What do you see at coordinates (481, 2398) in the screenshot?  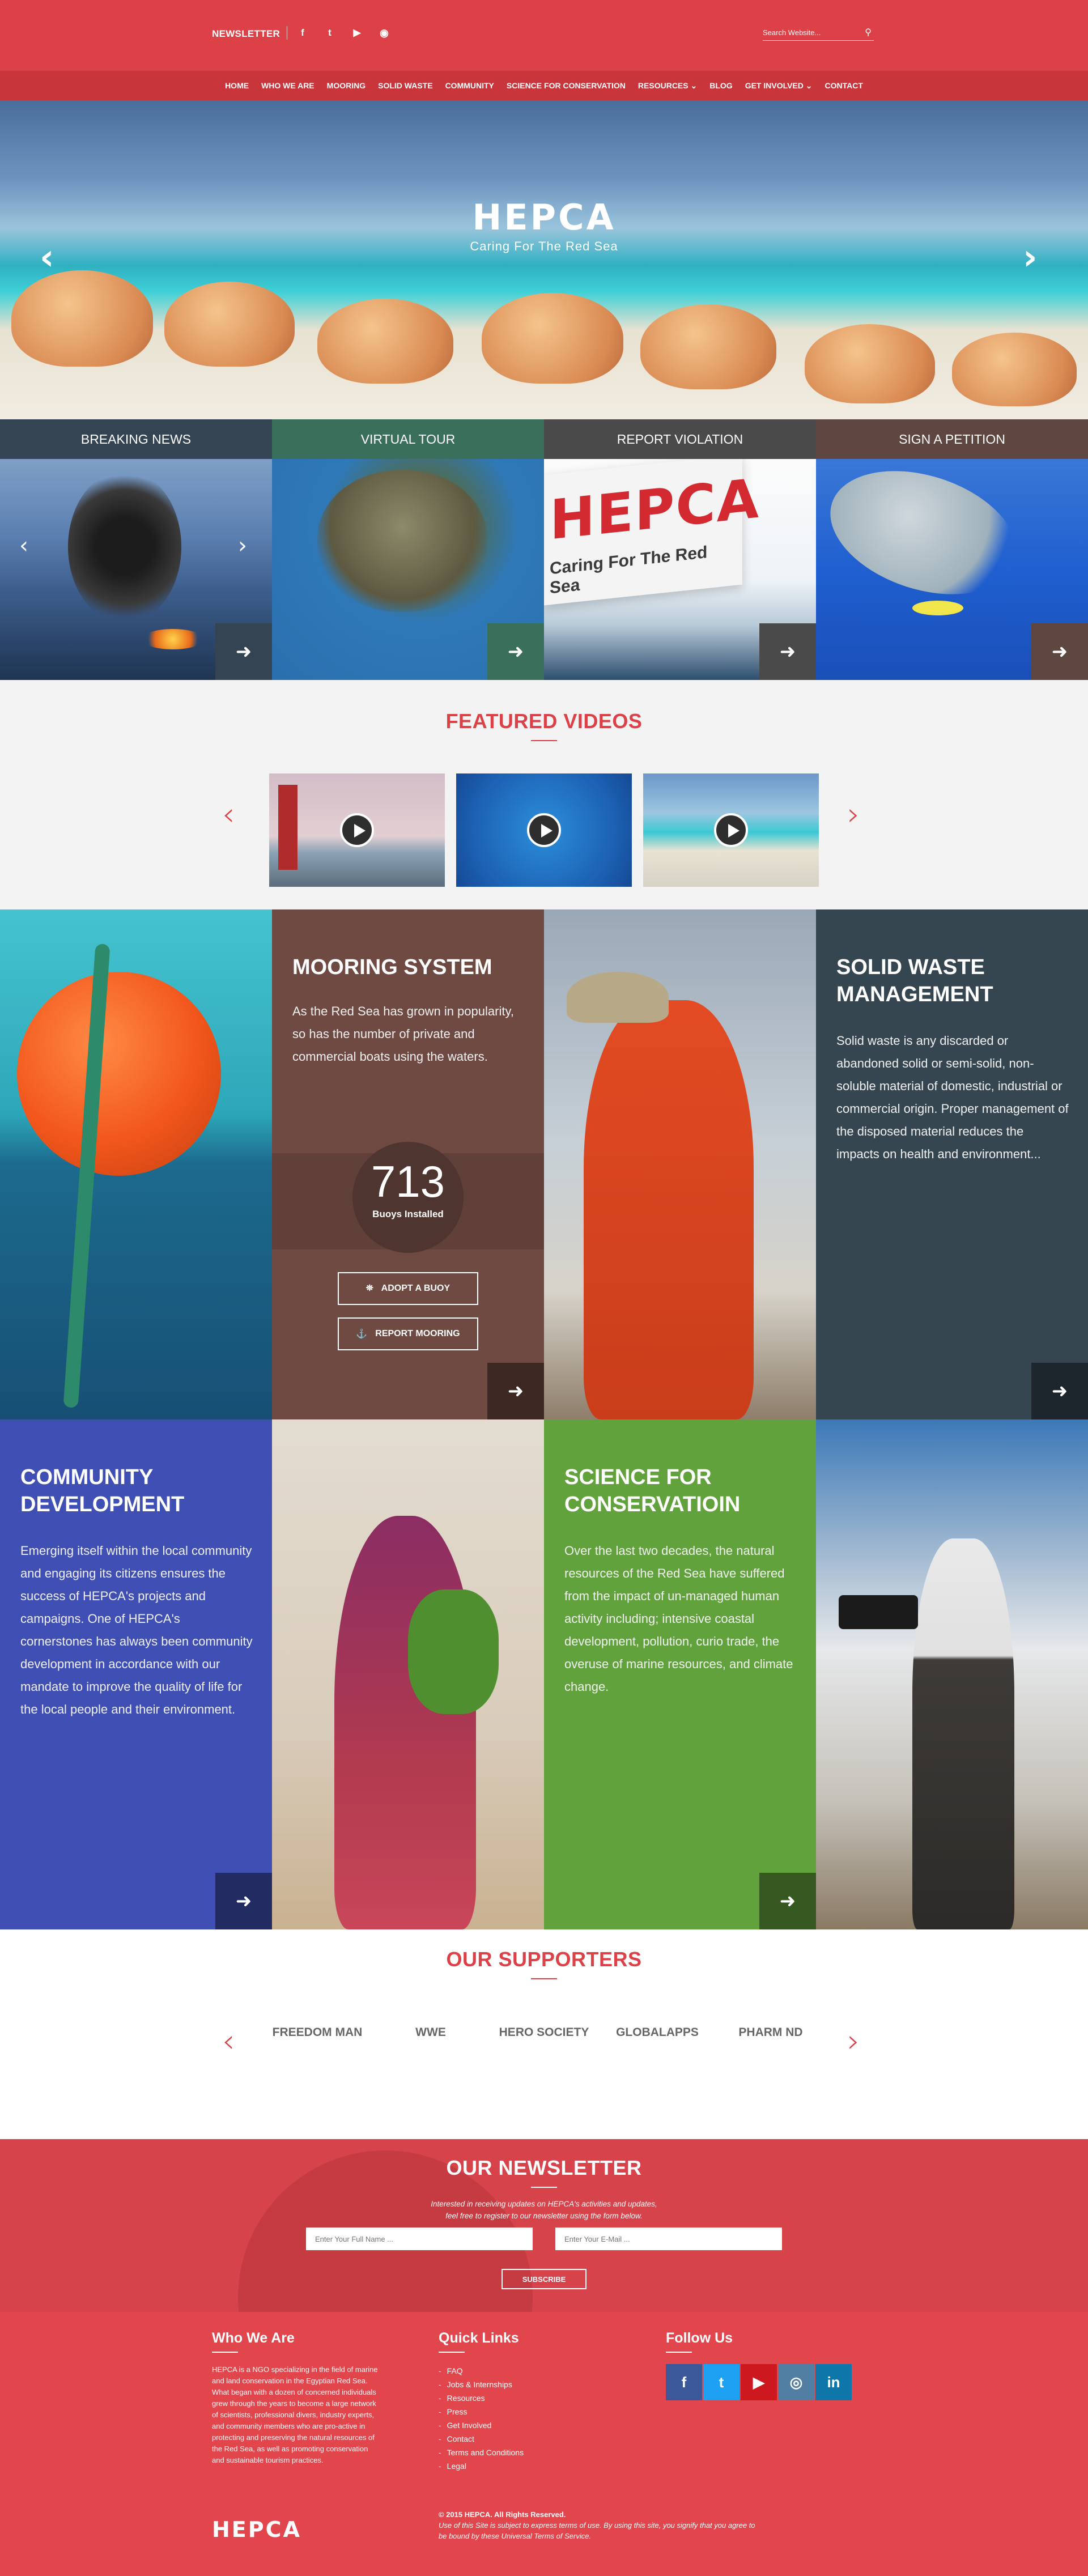 I see `footer-link-resources: Resources` at bounding box center [481, 2398].